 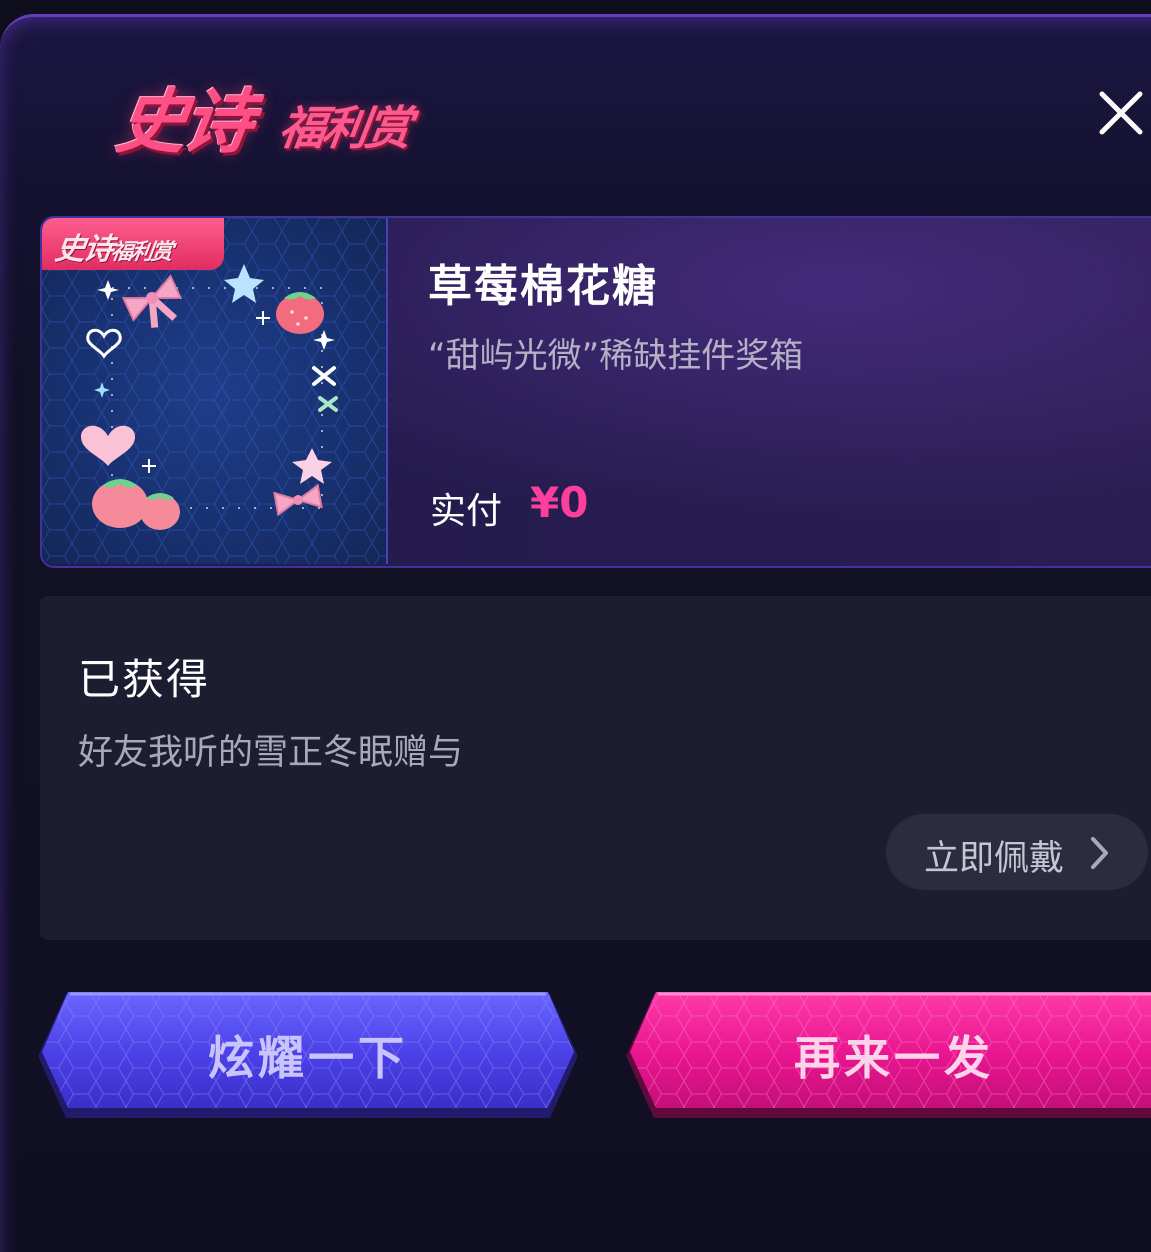 I want to click on close-button, so click(x=1121, y=113).